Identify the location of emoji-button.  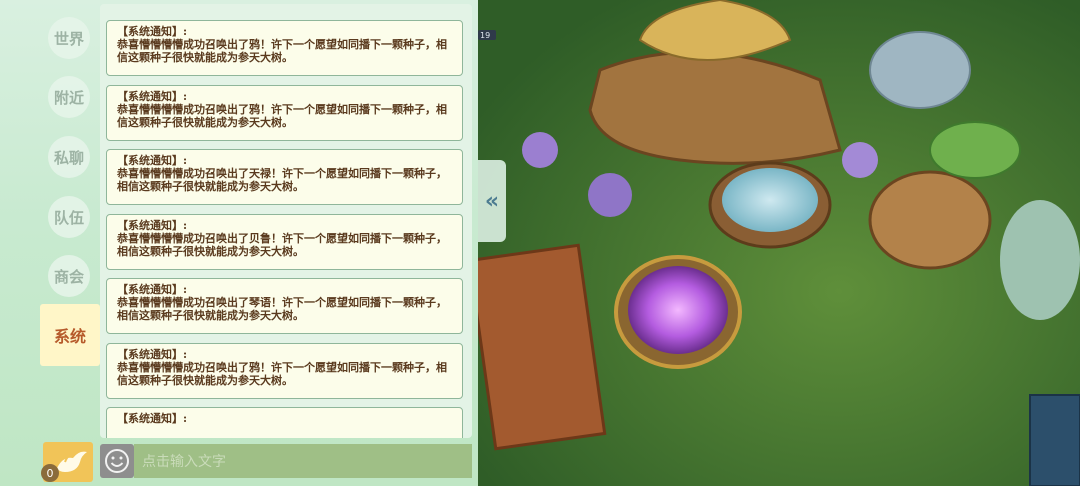
(117, 461).